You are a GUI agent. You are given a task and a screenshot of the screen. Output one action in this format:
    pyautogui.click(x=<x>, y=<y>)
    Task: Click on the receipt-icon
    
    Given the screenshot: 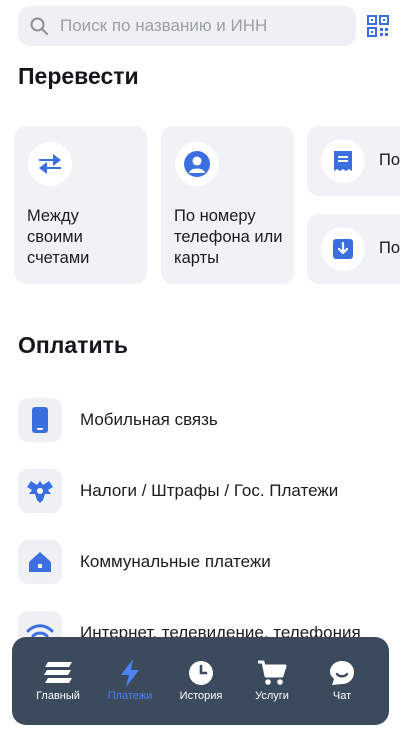 What is the action you would take?
    pyautogui.click(x=343, y=161)
    